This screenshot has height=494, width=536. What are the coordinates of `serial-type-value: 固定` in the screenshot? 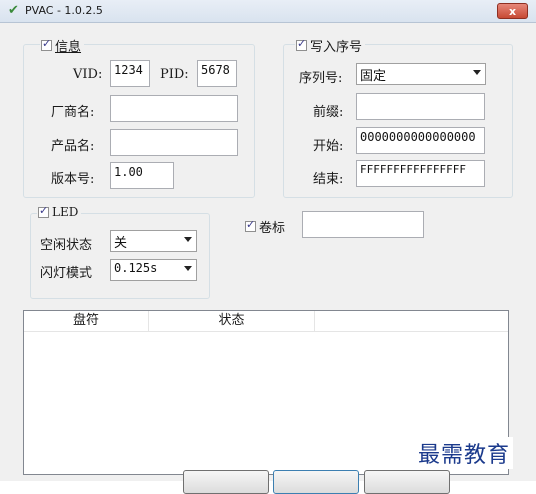 It's located at (373, 76).